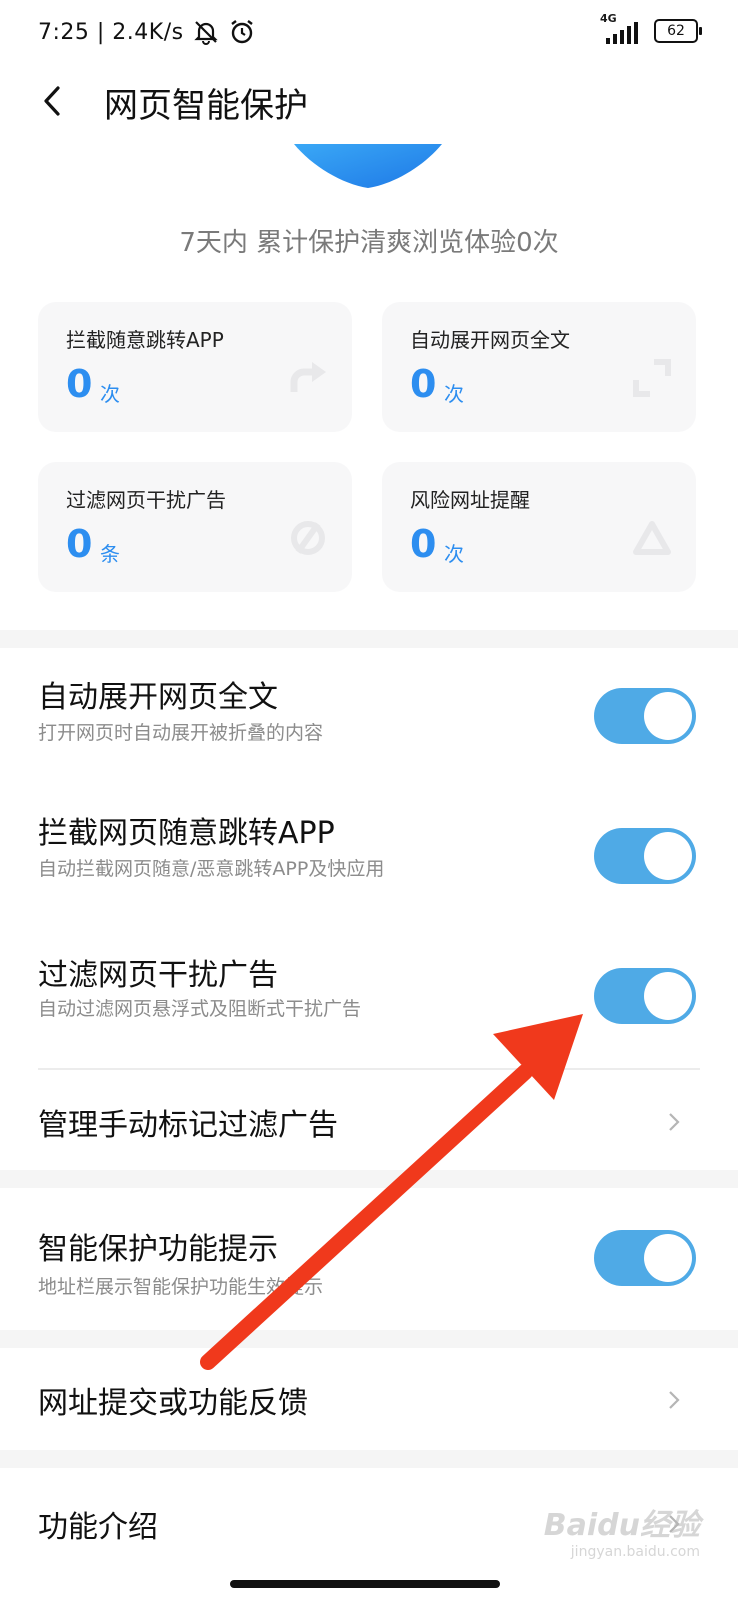 Image resolution: width=738 pixels, height=1600 pixels. I want to click on setting-title: 功能介绍, so click(98, 1527).